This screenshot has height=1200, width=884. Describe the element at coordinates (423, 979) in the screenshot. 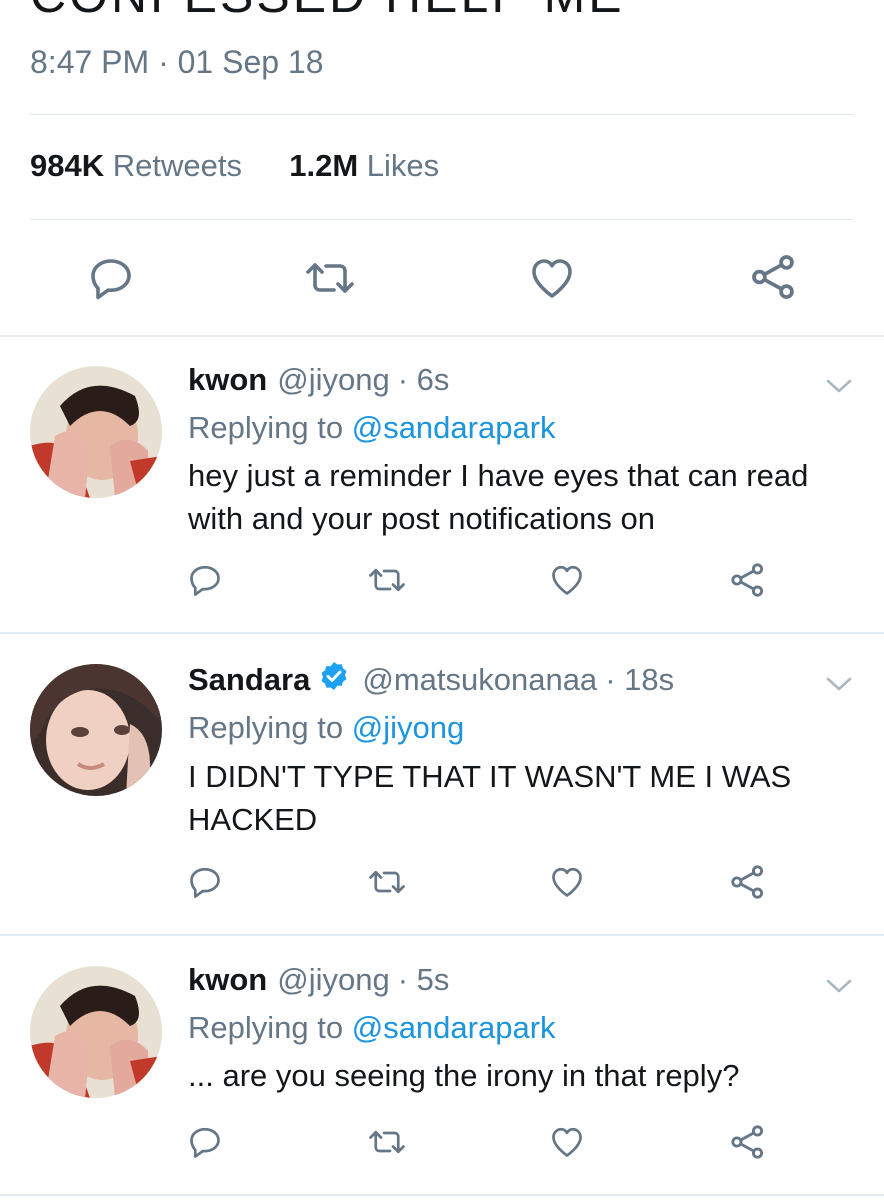

I see `tweet-time: · 5s` at that location.